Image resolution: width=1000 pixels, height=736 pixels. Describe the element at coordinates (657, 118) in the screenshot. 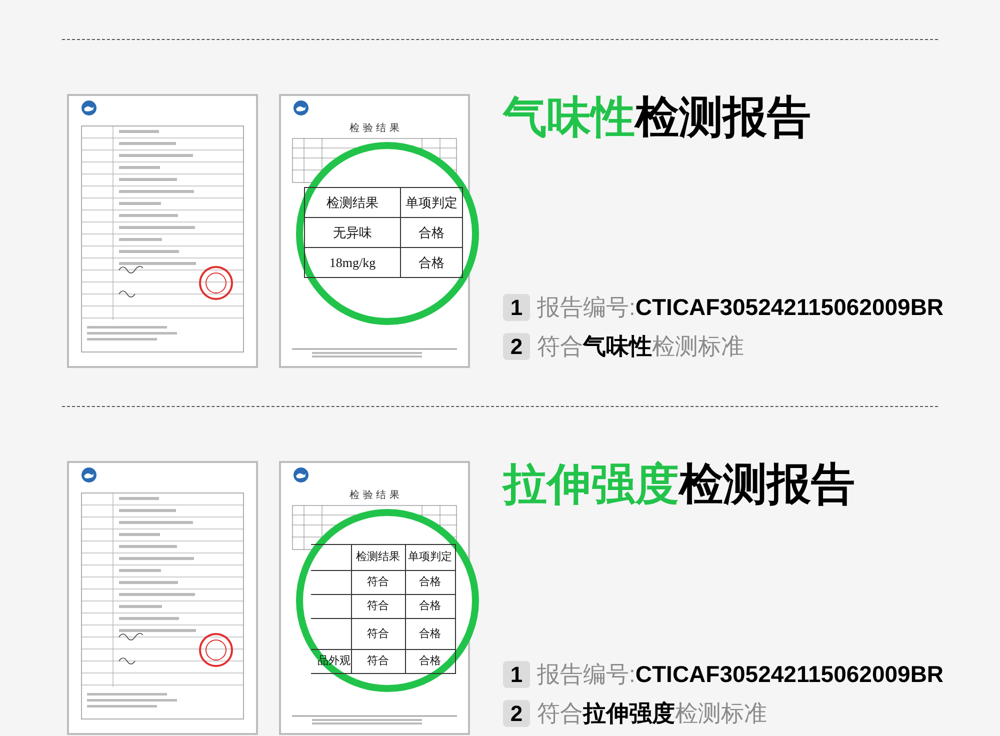

I see `section-title: 气味性检测报告` at that location.